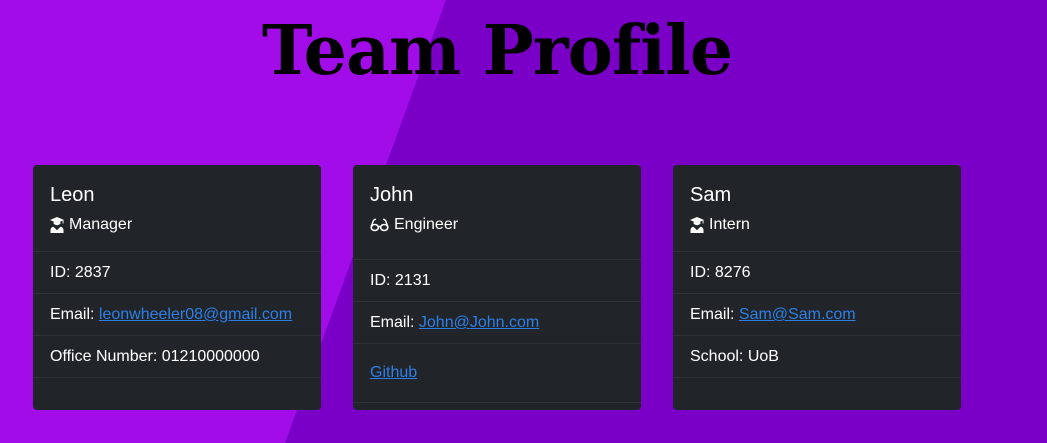 This screenshot has width=1047, height=443. Describe the element at coordinates (497, 281) in the screenshot. I see `employee-id: ID: 2131` at that location.